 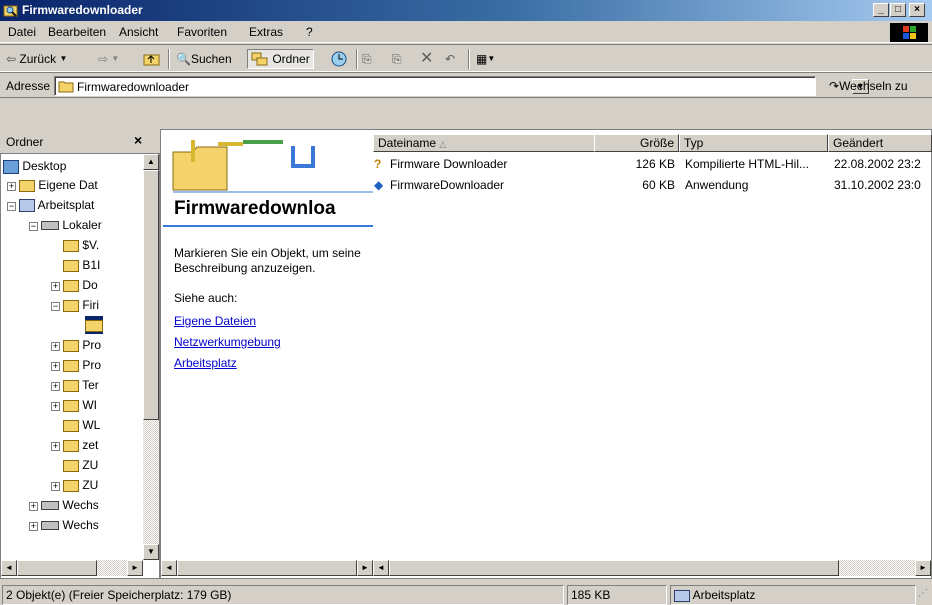 What do you see at coordinates (397, 59) in the screenshot?
I see `copy-to-button: ⎘` at bounding box center [397, 59].